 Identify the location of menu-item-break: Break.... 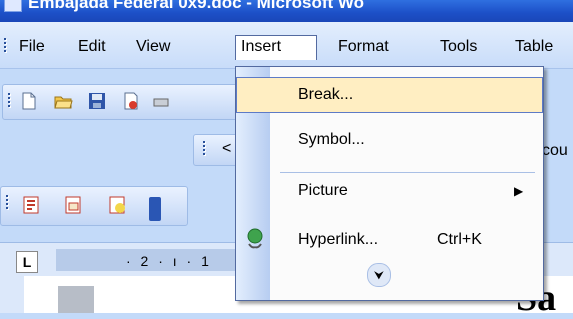
(389, 95).